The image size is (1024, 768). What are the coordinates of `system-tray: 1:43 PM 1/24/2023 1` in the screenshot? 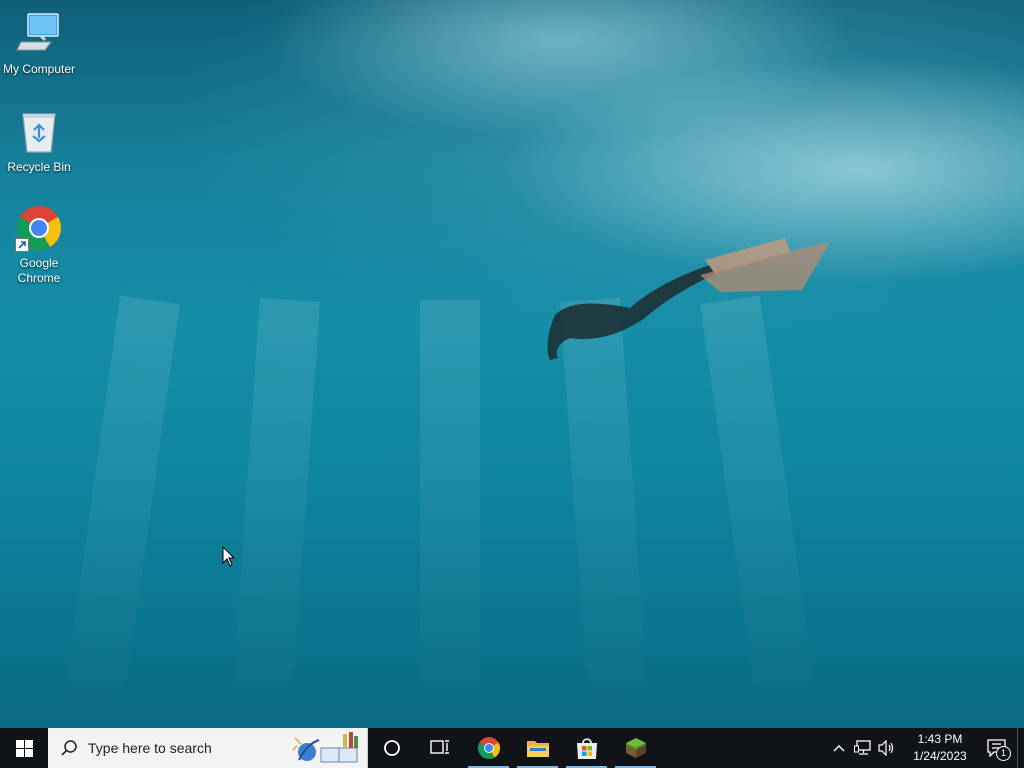 It's located at (925, 748).